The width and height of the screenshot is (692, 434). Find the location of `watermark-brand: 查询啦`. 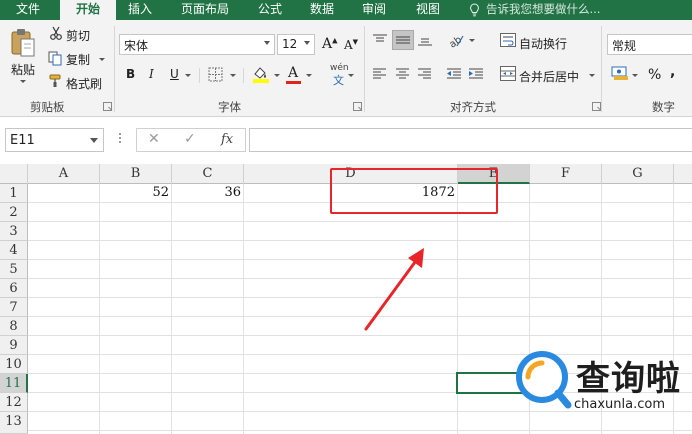

watermark-brand: 查询啦 is located at coordinates (628, 379).